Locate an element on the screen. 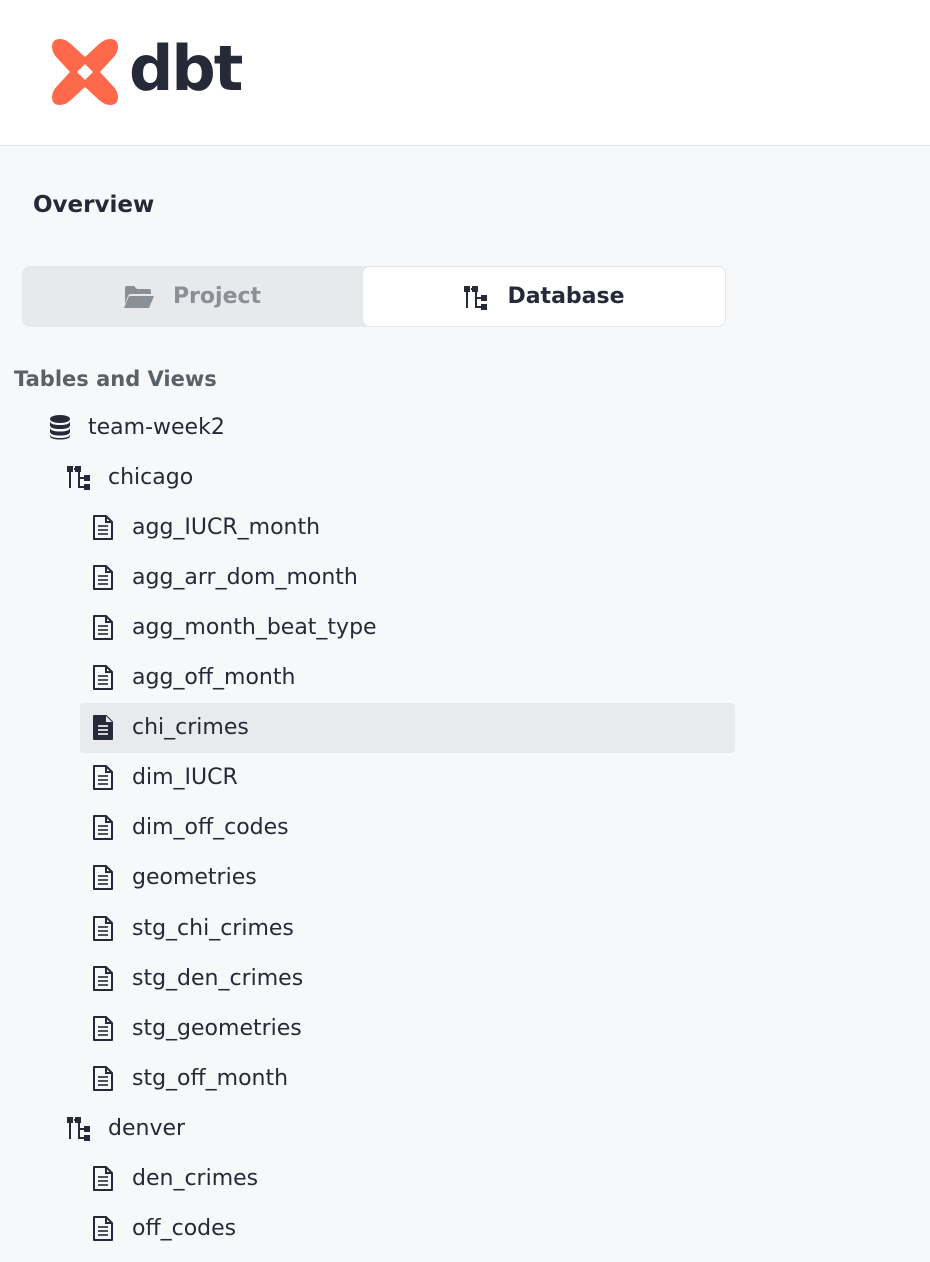 Image resolution: width=930 pixels, height=1262 pixels. tree-item-table: stg_chi_crimes is located at coordinates (407, 928).